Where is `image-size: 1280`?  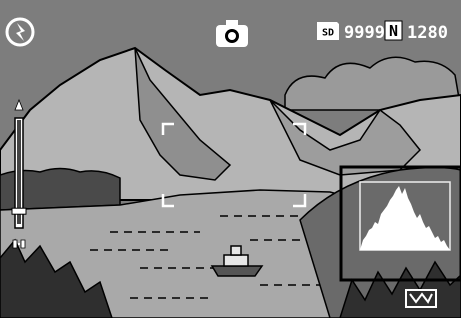
image-size: 1280 is located at coordinates (427, 33).